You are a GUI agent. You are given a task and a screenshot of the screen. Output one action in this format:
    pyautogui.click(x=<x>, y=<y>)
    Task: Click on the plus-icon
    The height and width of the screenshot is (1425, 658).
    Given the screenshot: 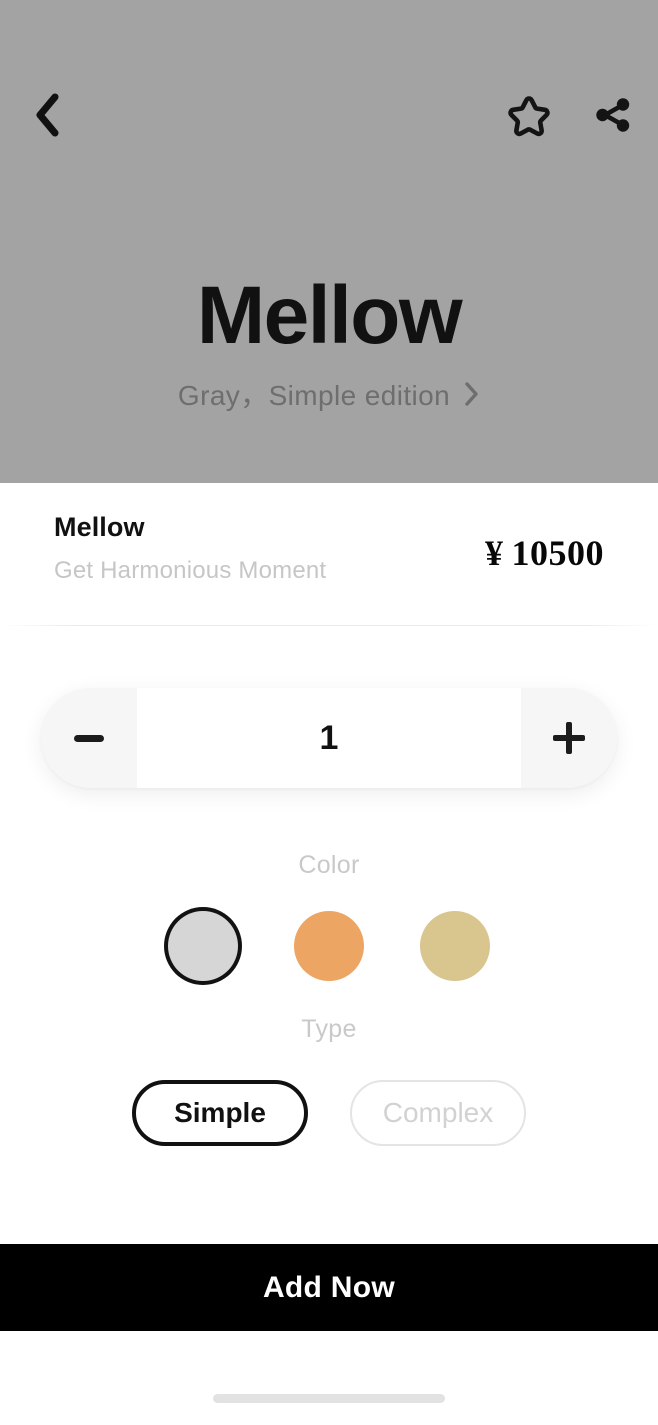 What is the action you would take?
    pyautogui.click(x=569, y=738)
    